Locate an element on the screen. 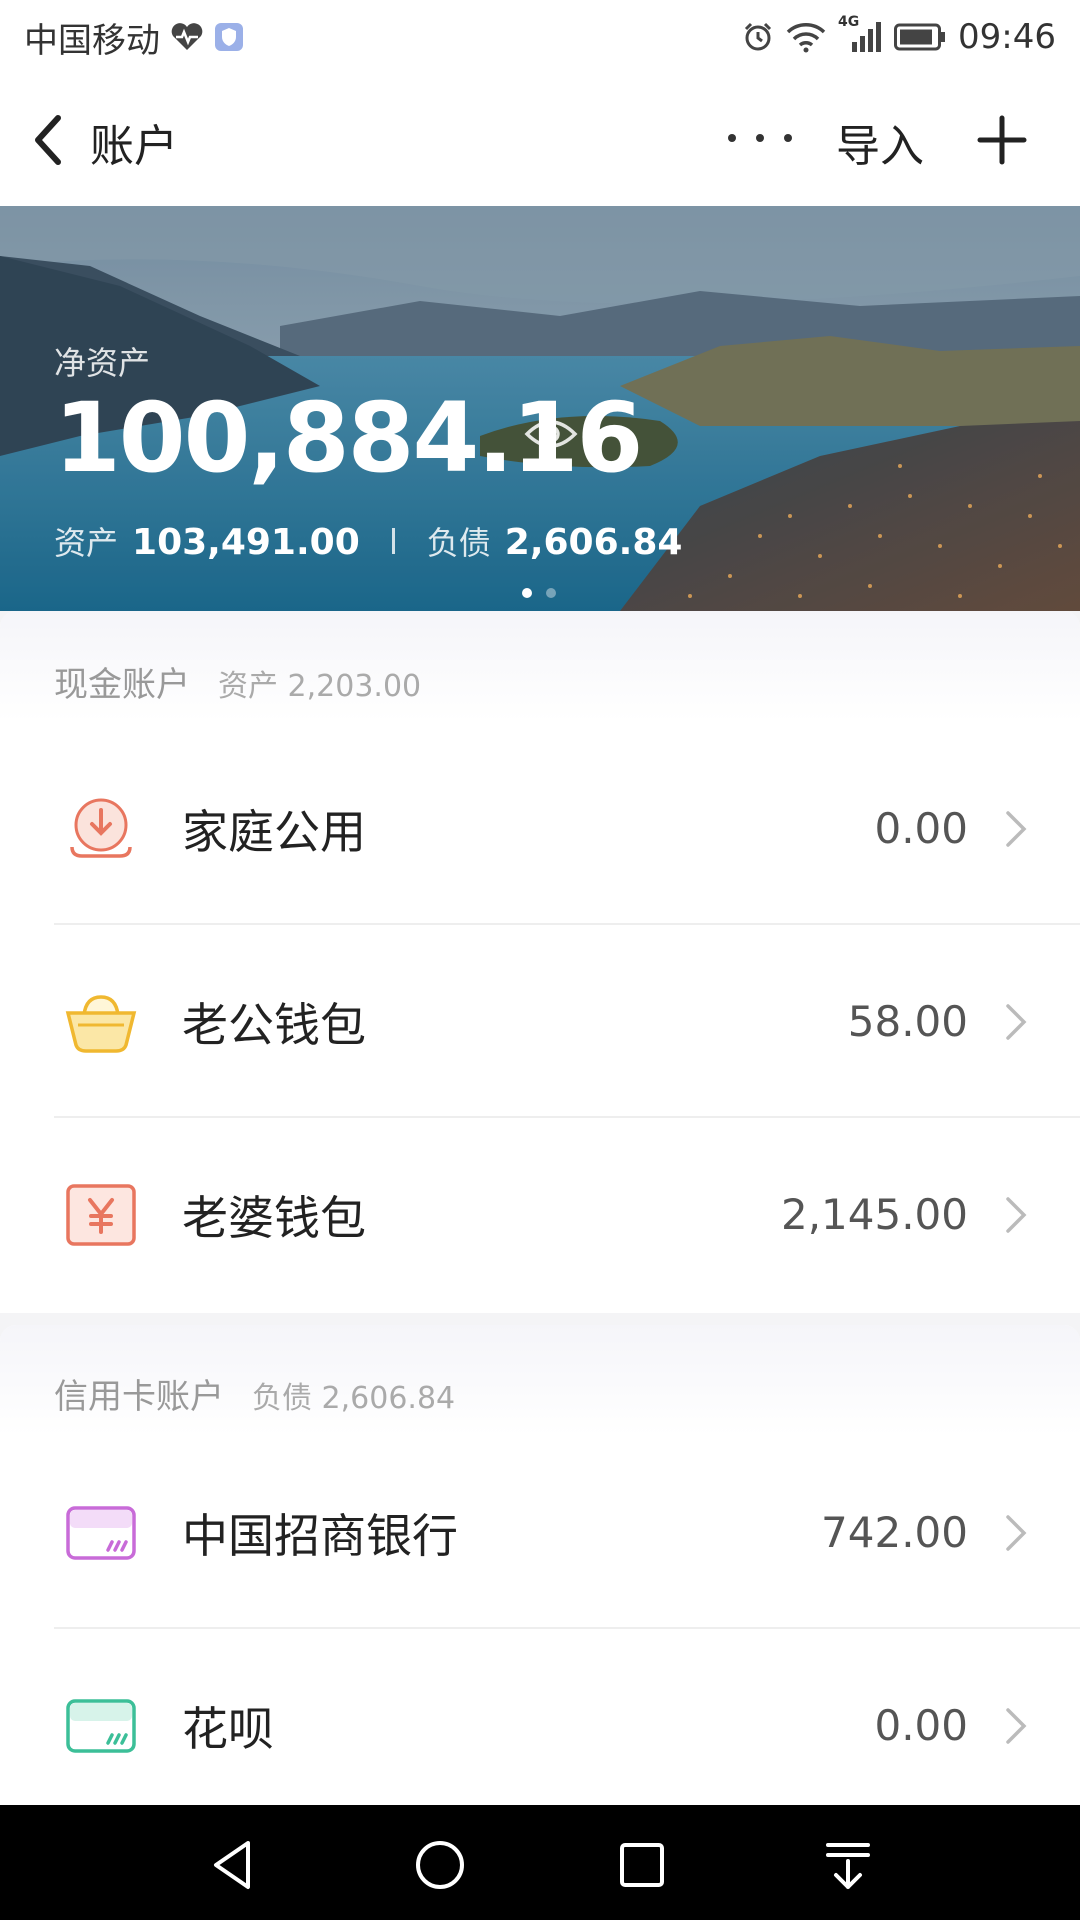  account-name: 中国招商银行 is located at coordinates (320, 1535).